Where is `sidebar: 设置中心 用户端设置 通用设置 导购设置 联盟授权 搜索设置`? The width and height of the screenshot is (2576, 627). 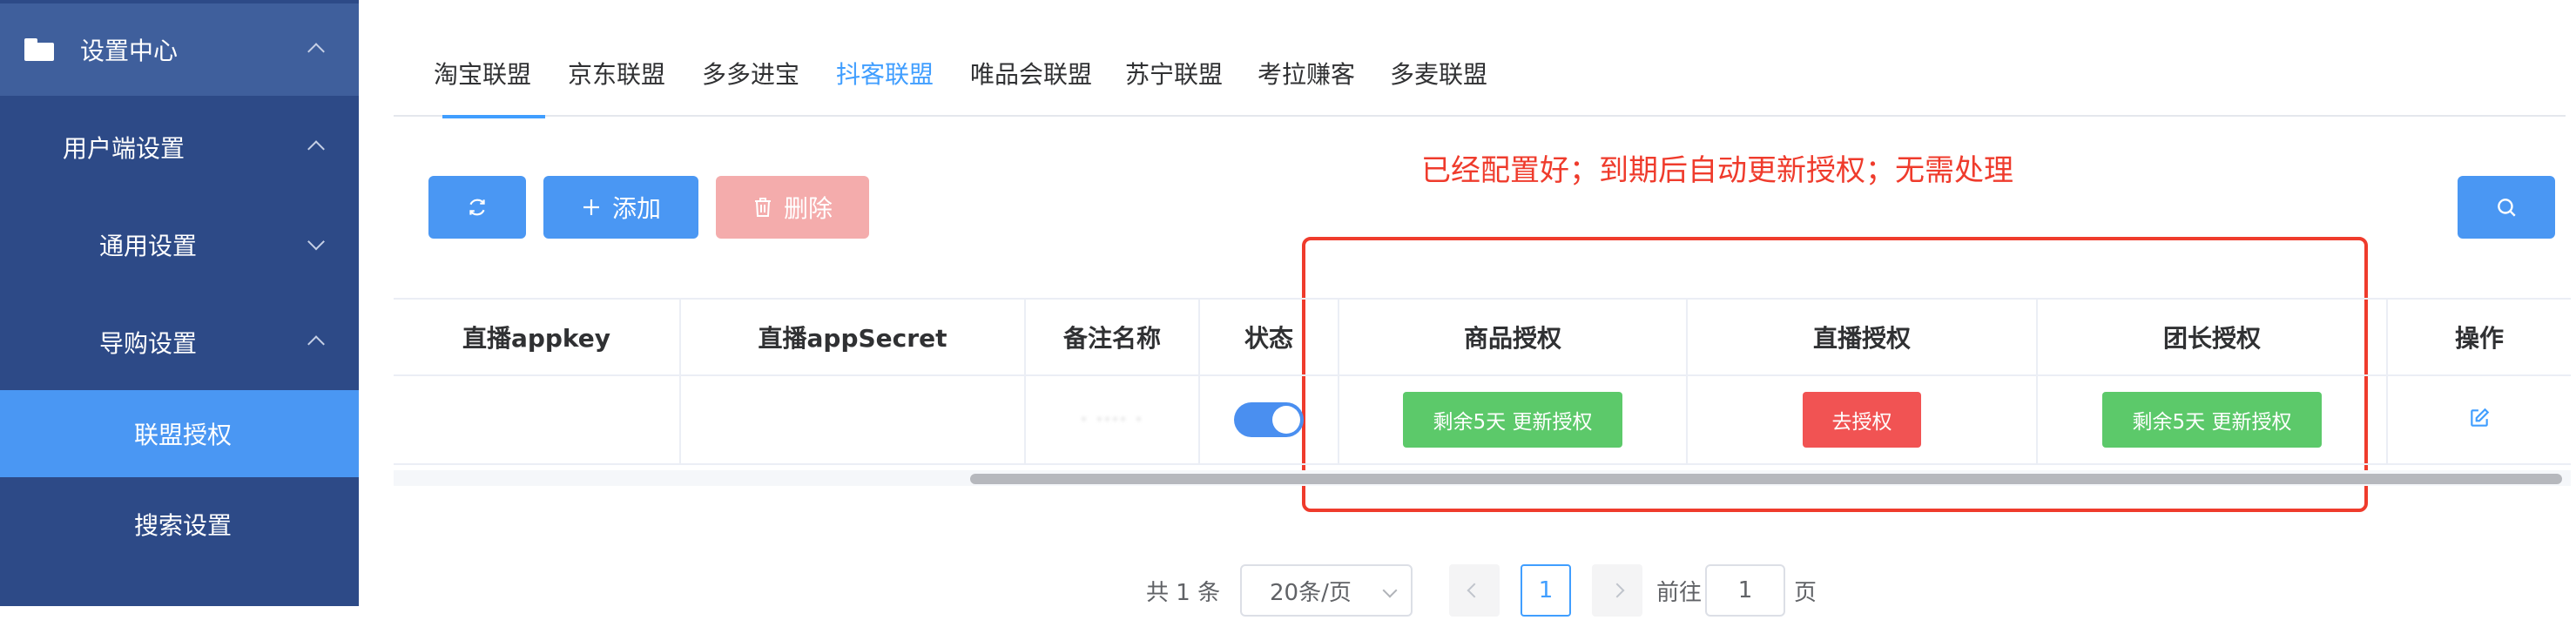 sidebar: 设置中心 用户端设置 通用设置 导购设置 联盟授权 搜索设置 is located at coordinates (179, 303).